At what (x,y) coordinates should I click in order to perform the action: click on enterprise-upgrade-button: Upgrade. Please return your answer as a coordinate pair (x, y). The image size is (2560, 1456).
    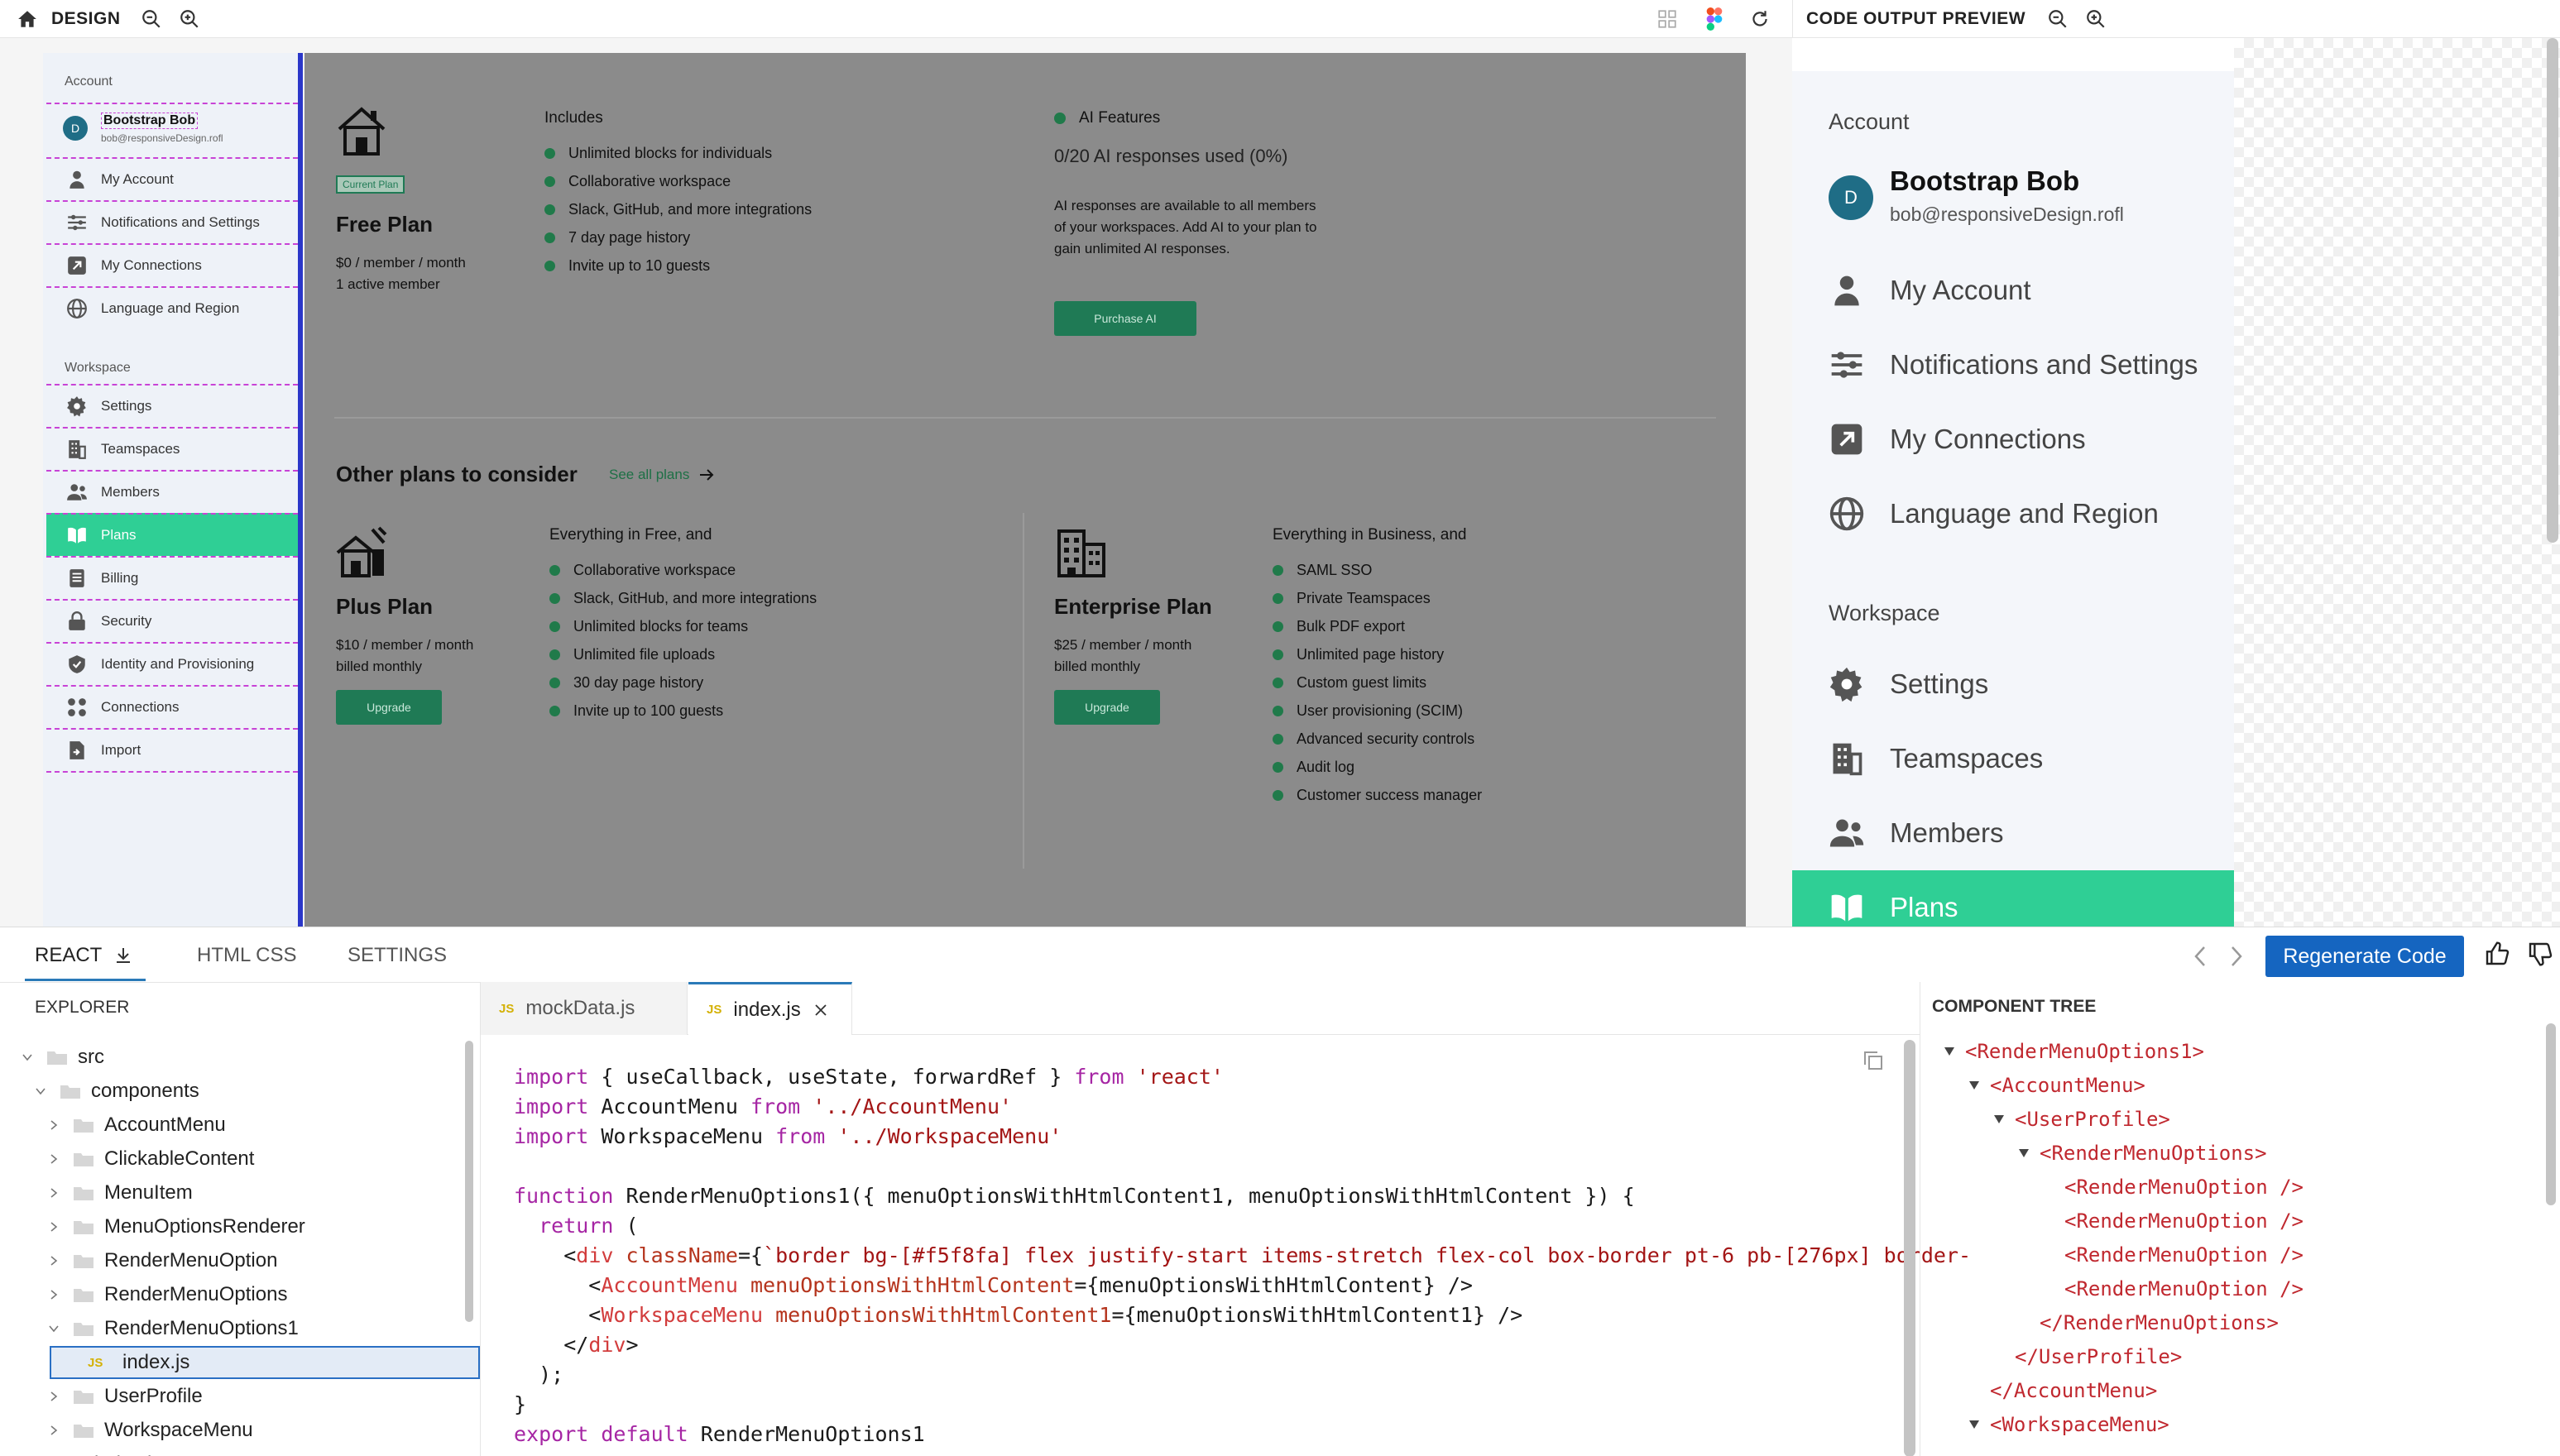
    Looking at the image, I should click on (1107, 707).